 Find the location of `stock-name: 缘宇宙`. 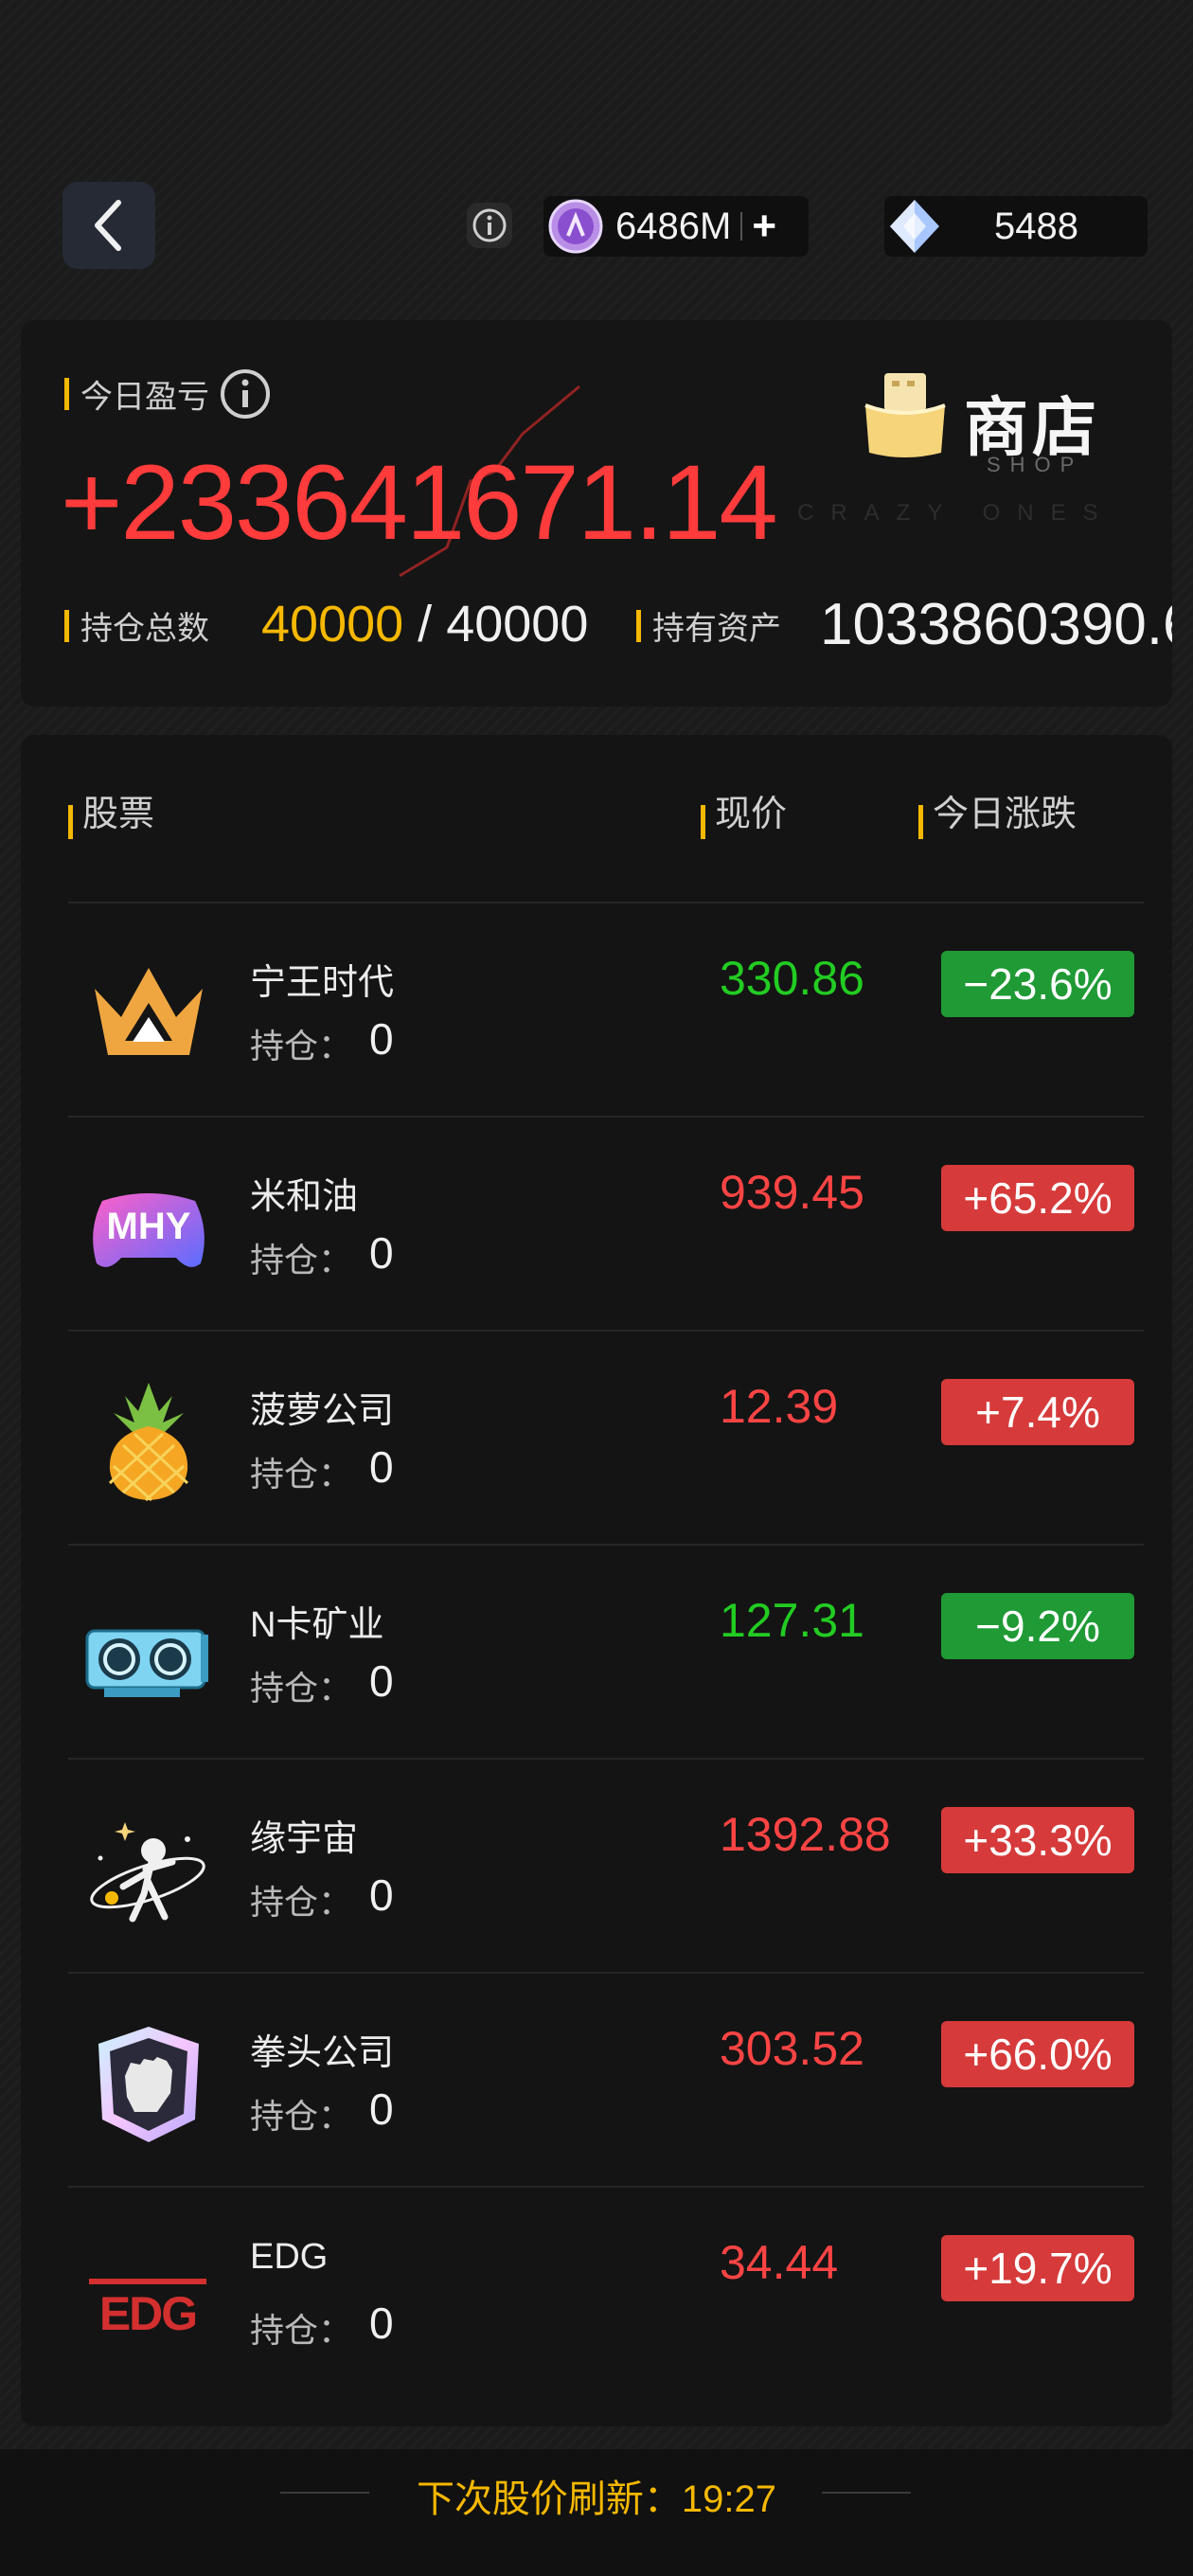

stock-name: 缘宇宙 is located at coordinates (304, 1839).